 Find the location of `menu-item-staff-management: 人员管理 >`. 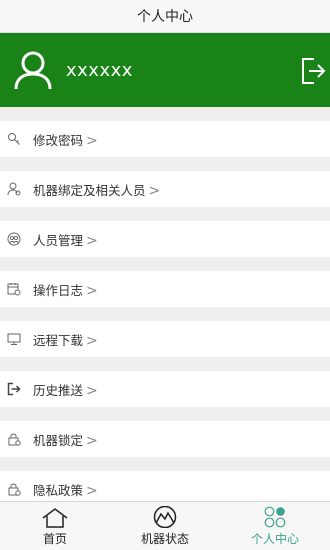

menu-item-staff-management: 人员管理 > is located at coordinates (165, 239).